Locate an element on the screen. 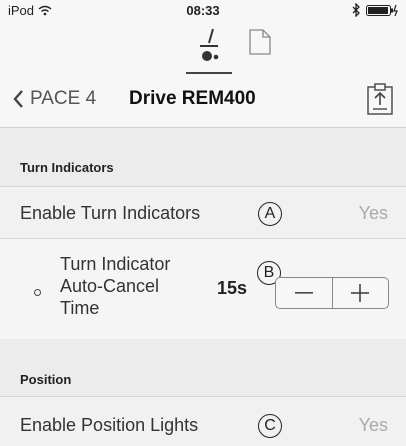  section-title: Position is located at coordinates (46, 379).